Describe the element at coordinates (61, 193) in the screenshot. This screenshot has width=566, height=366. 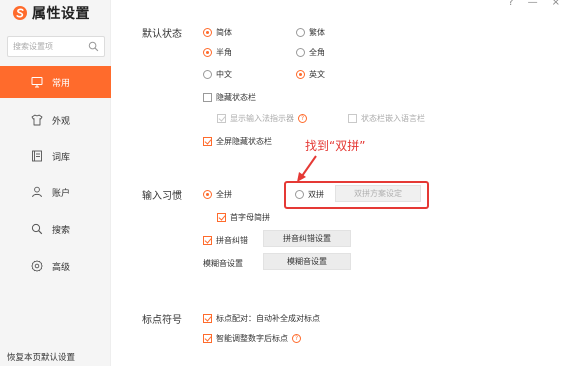
I see `sidebar-item-label: 账户` at that location.